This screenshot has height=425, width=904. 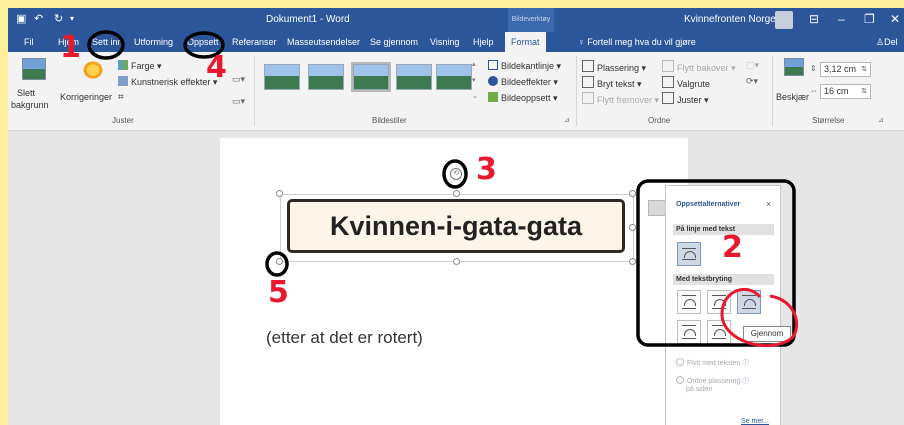 I want to click on align-icon, so click(x=668, y=98).